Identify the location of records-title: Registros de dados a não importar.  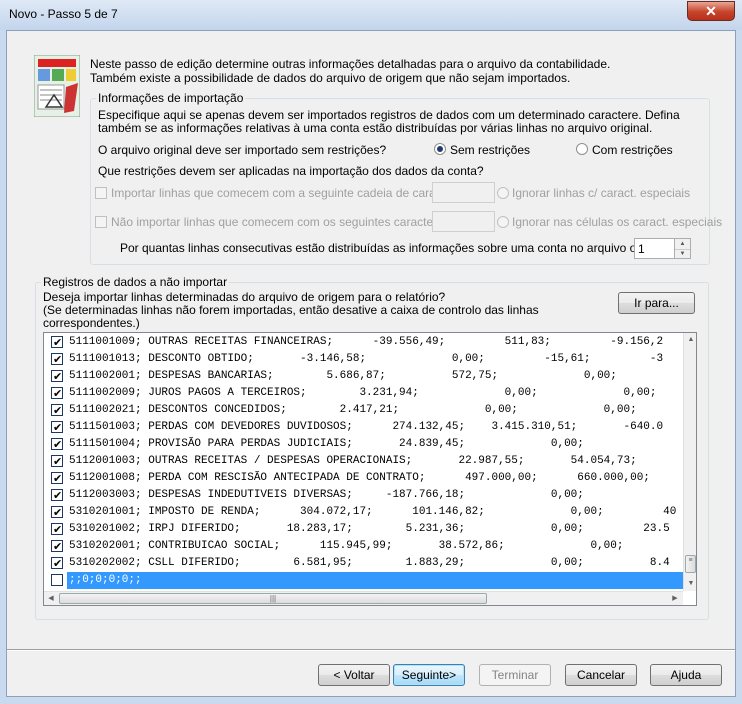
(135, 282).